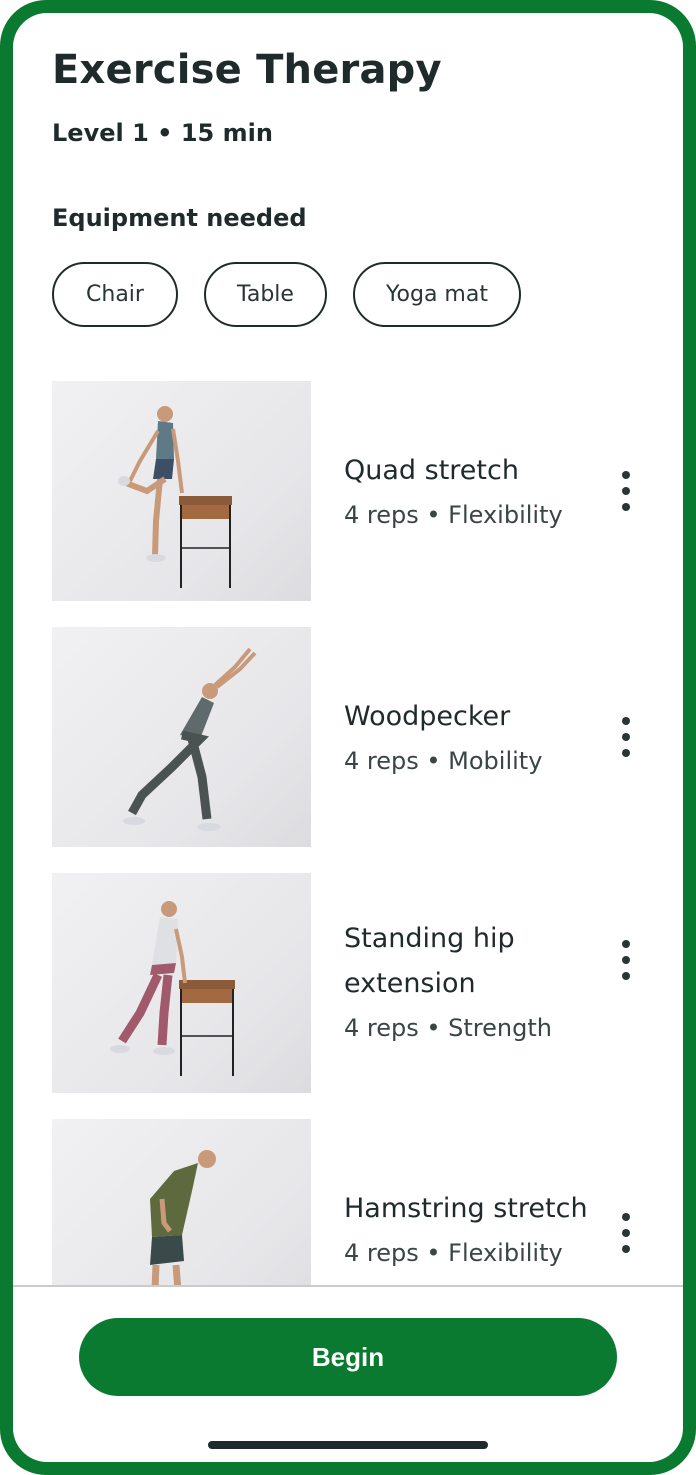 This screenshot has height=1475, width=696. I want to click on session-summary: Level 1 • 15 min, so click(162, 133).